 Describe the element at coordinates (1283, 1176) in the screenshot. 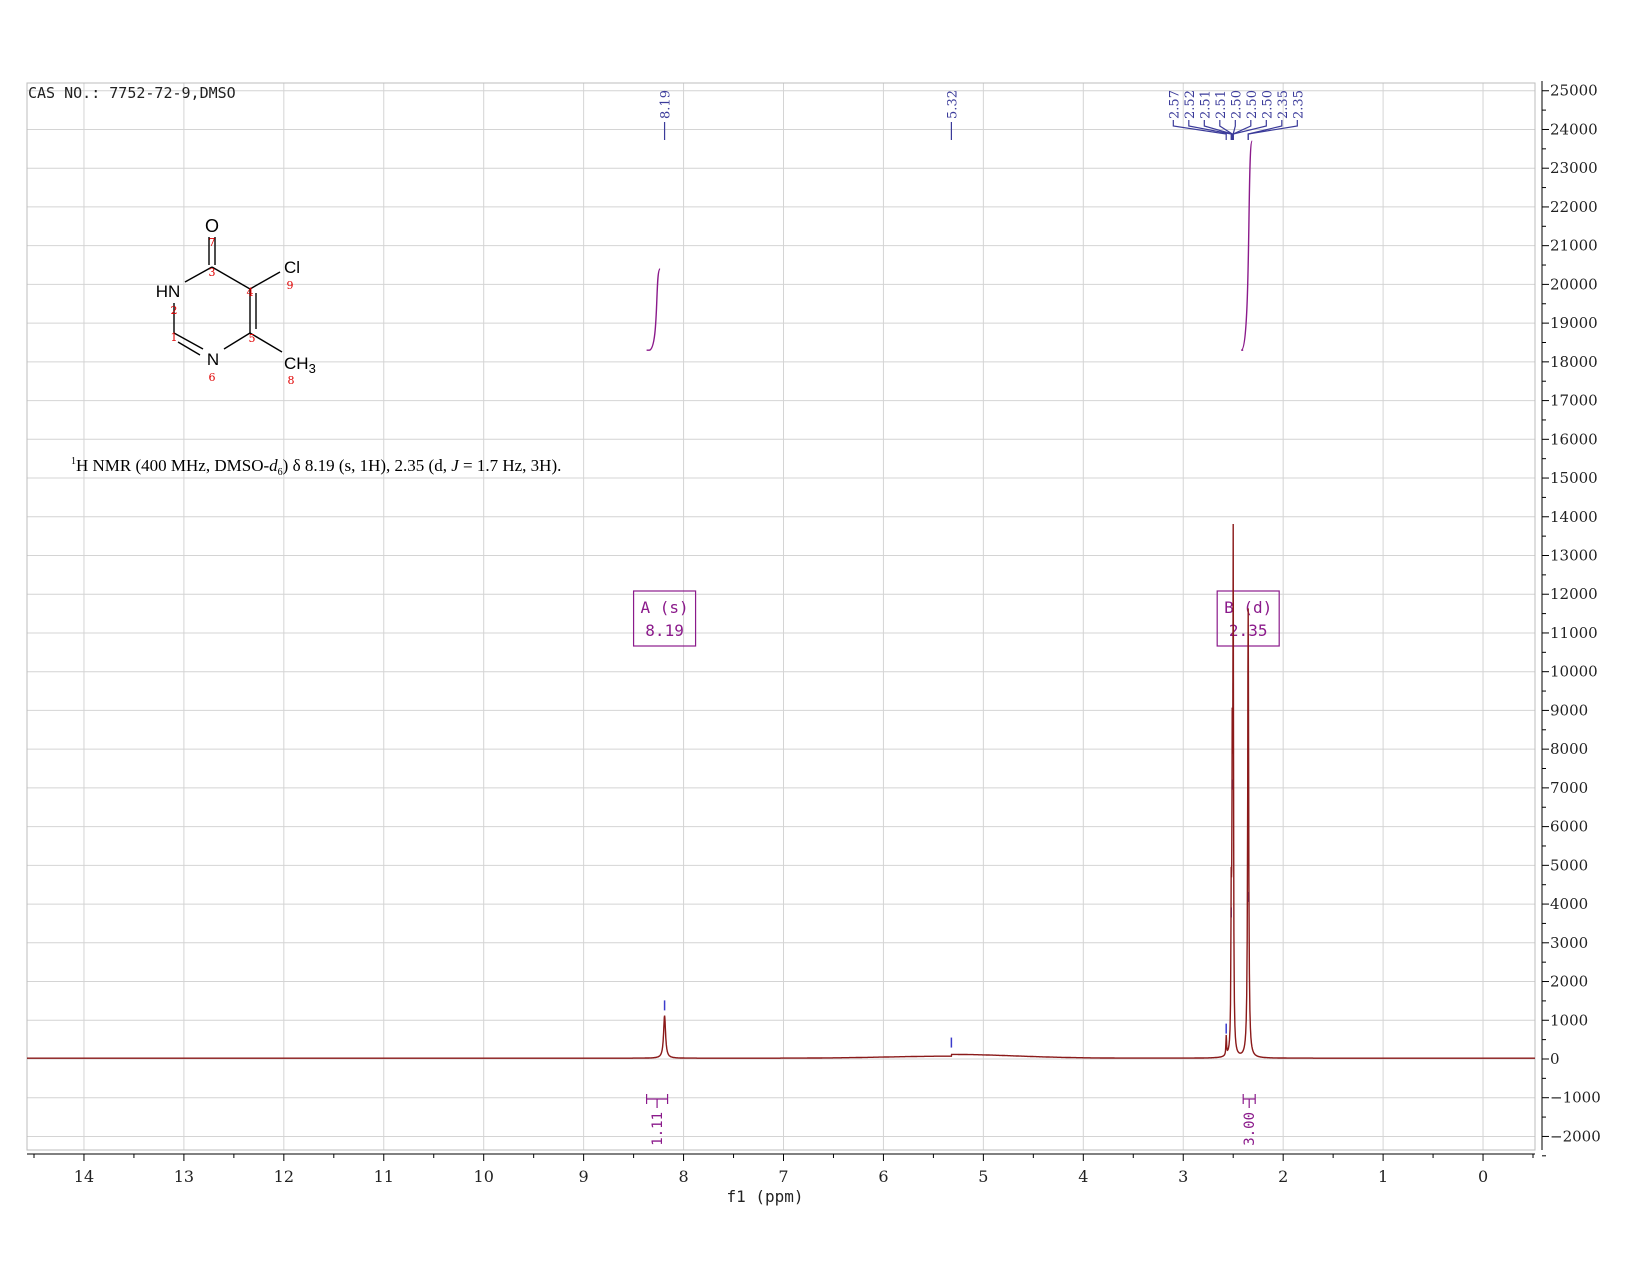

I see `x-tick-label: 2` at that location.